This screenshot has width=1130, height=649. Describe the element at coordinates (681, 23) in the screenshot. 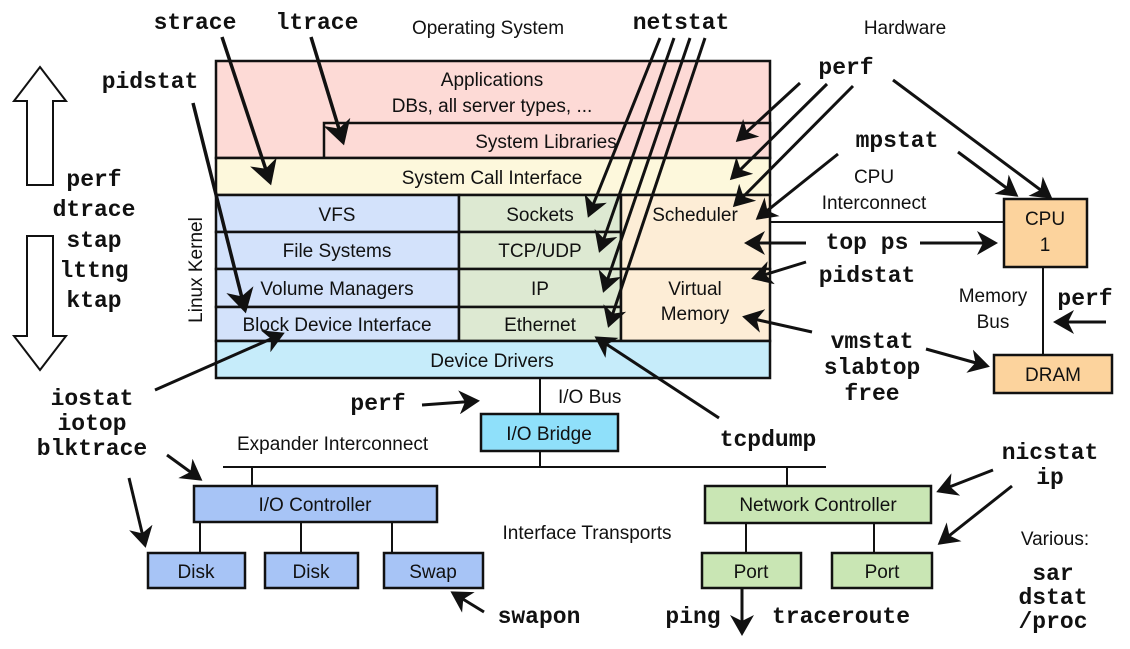

I see `tool-netstat: netstat` at that location.